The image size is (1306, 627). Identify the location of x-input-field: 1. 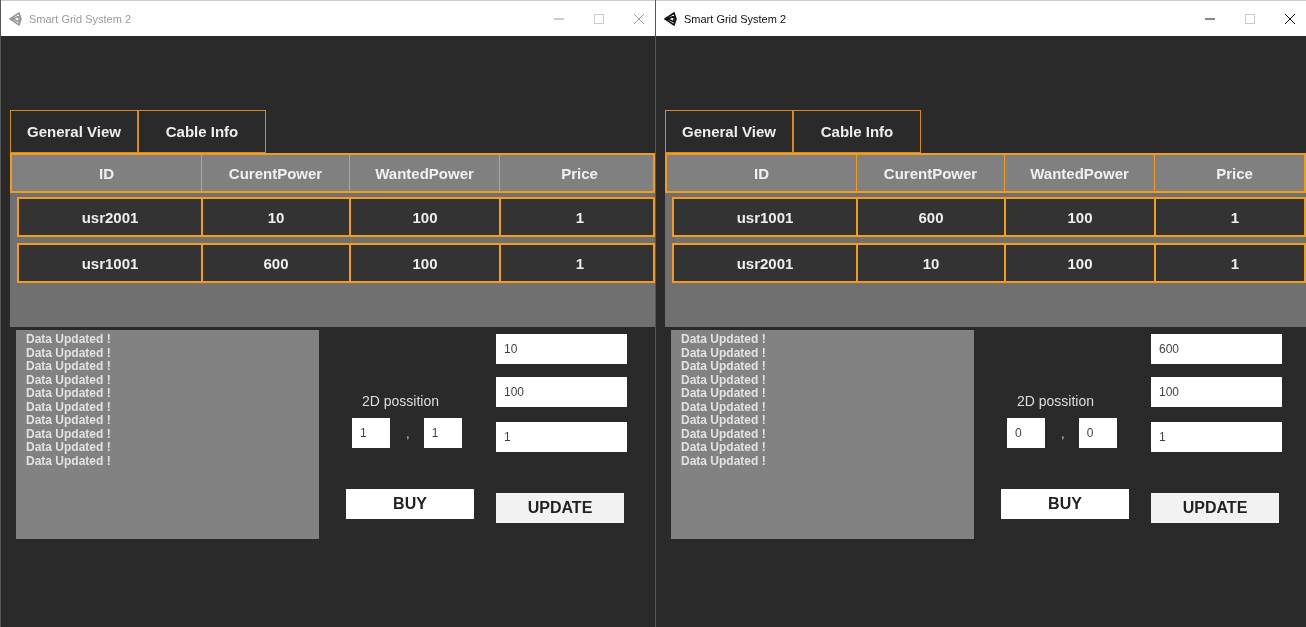
(371, 433).